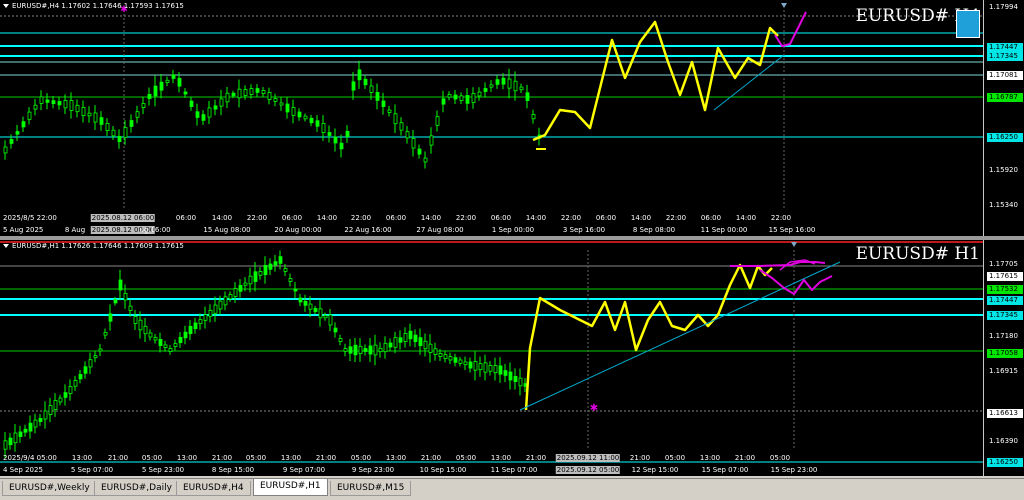 This screenshot has width=1024, height=500. Describe the element at coordinates (655, 81) in the screenshot. I see `zigzag-line` at that location.